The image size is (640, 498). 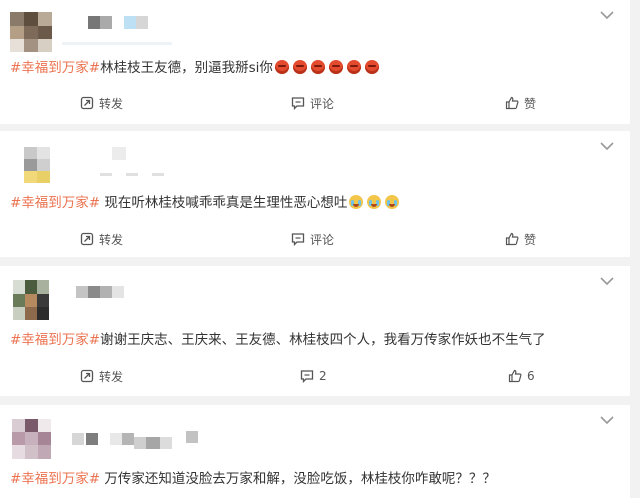 I want to click on action-bar: 转发 2 6, so click(x=315, y=376).